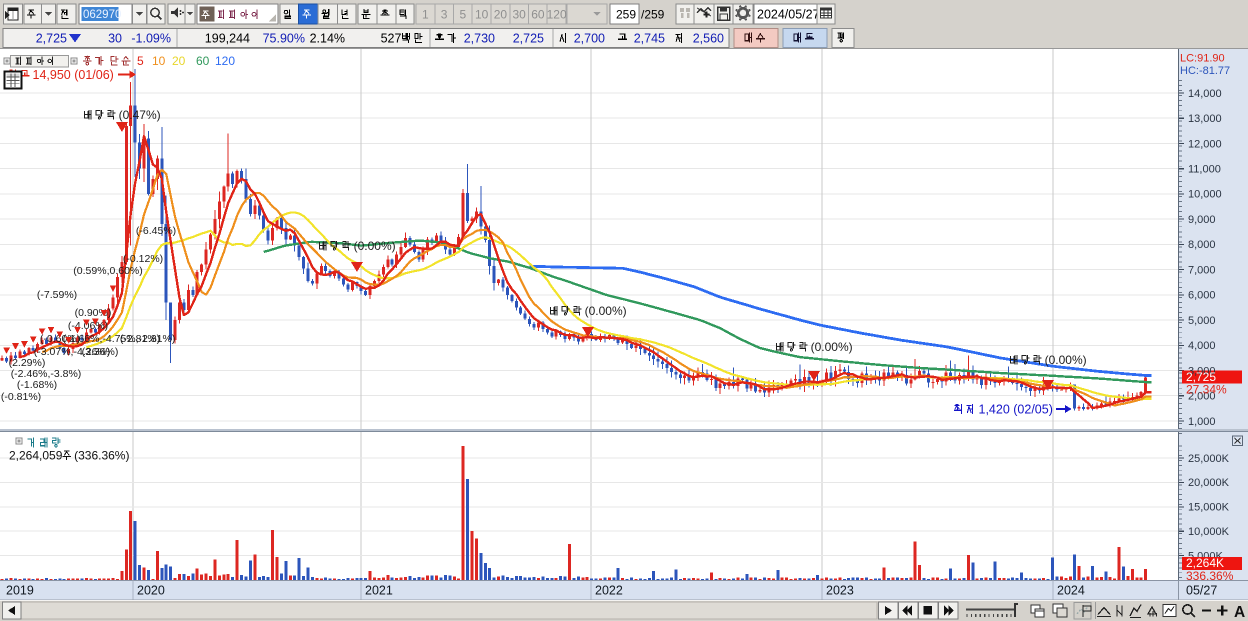 Image resolution: width=1248 pixels, height=621 pixels. I want to click on svg-text: 2,264,059, so click(36, 456).